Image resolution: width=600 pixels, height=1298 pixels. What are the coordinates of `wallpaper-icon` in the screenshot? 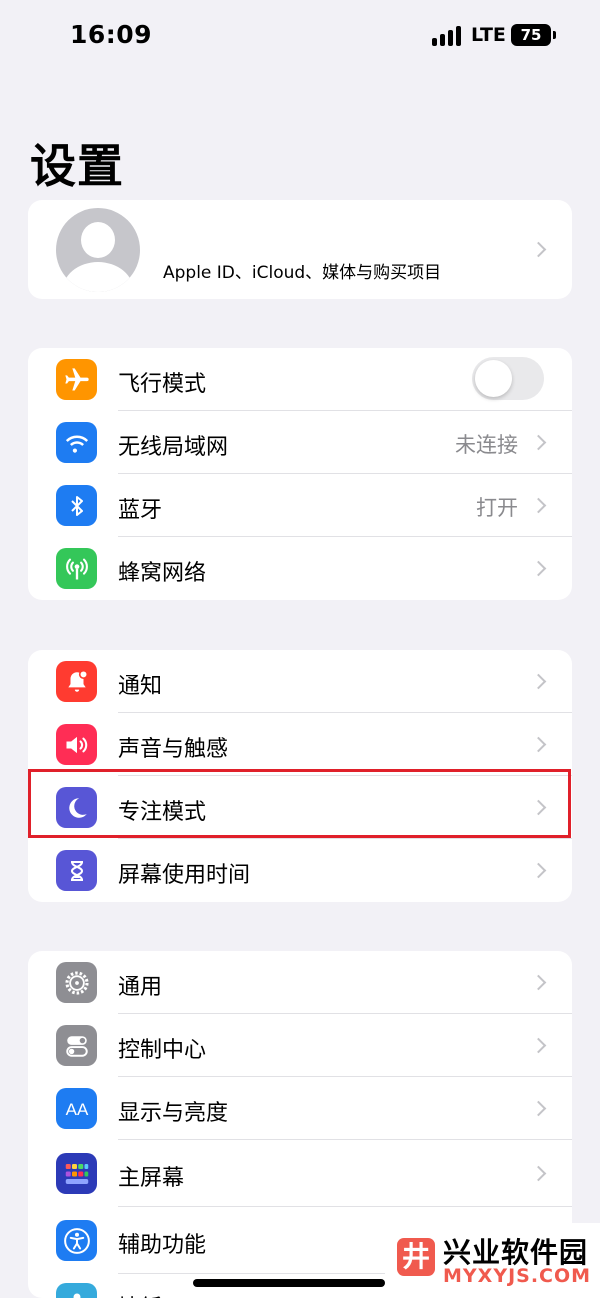 It's located at (76, 1290).